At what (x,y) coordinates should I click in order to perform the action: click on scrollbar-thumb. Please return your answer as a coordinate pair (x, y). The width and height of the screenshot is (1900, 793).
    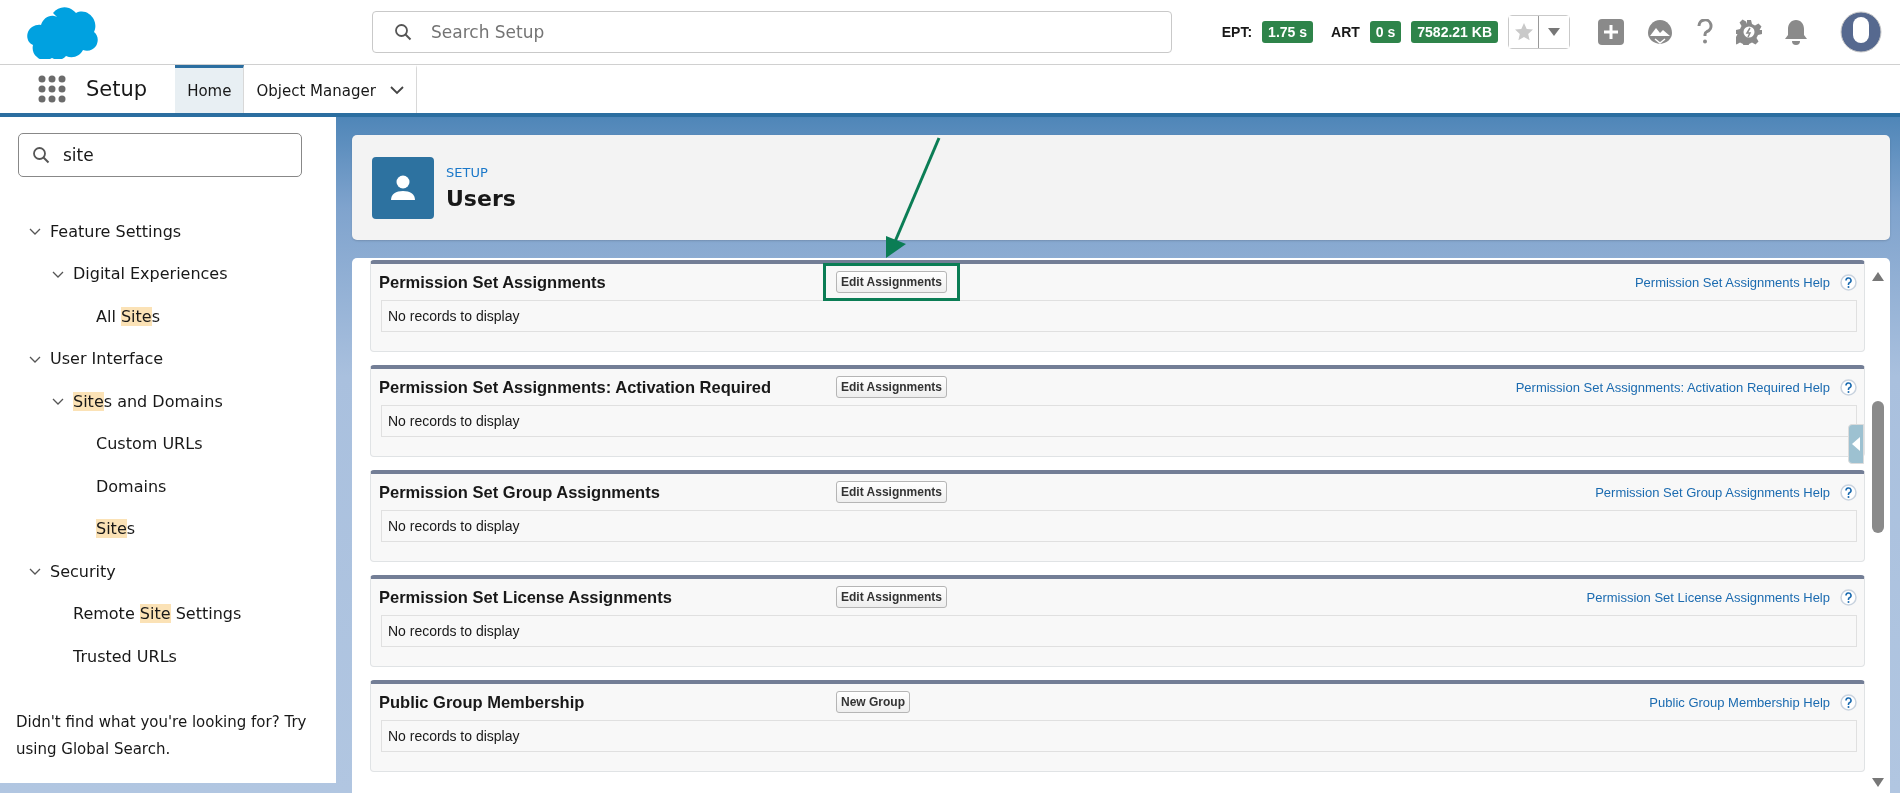
    Looking at the image, I should click on (1877, 467).